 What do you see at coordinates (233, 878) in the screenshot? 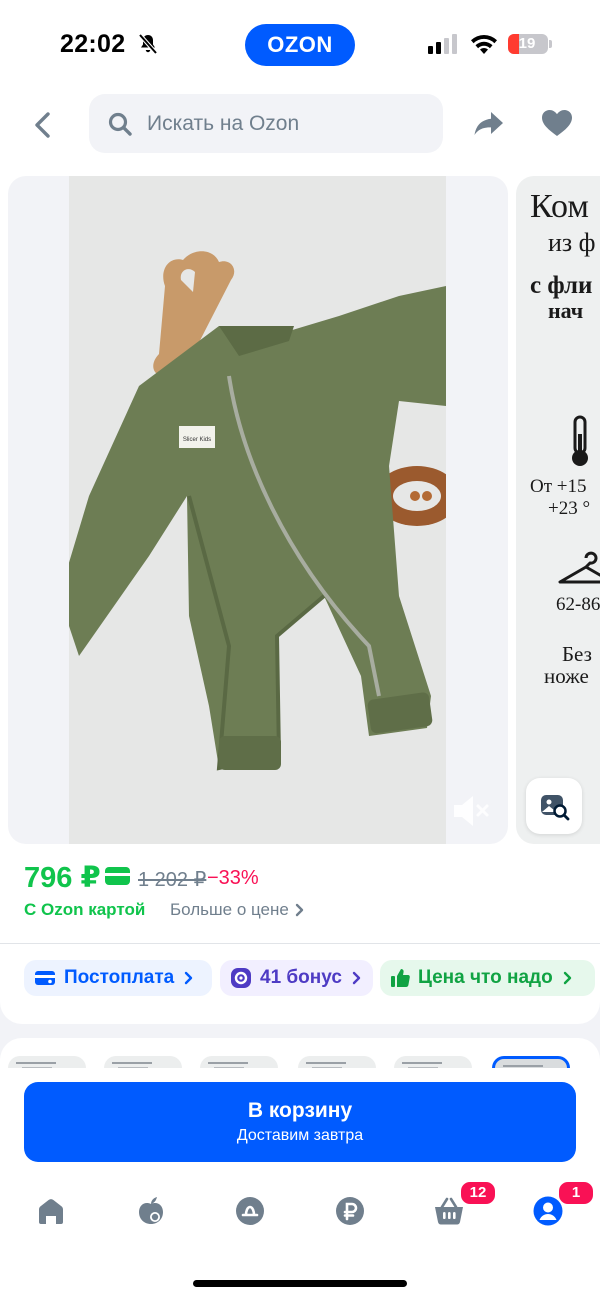
I see `discount-badge: −33%` at bounding box center [233, 878].